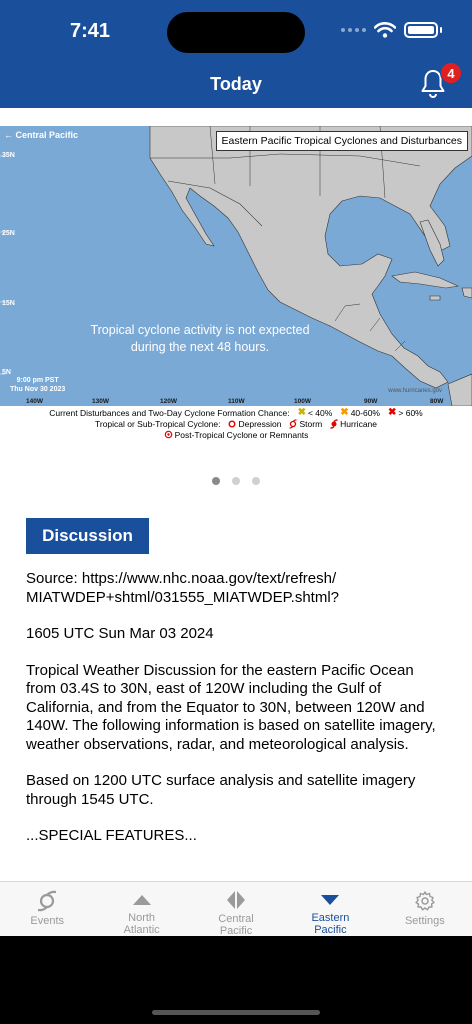 The width and height of the screenshot is (472, 1024). I want to click on red-x-icon: ✖, so click(392, 412).